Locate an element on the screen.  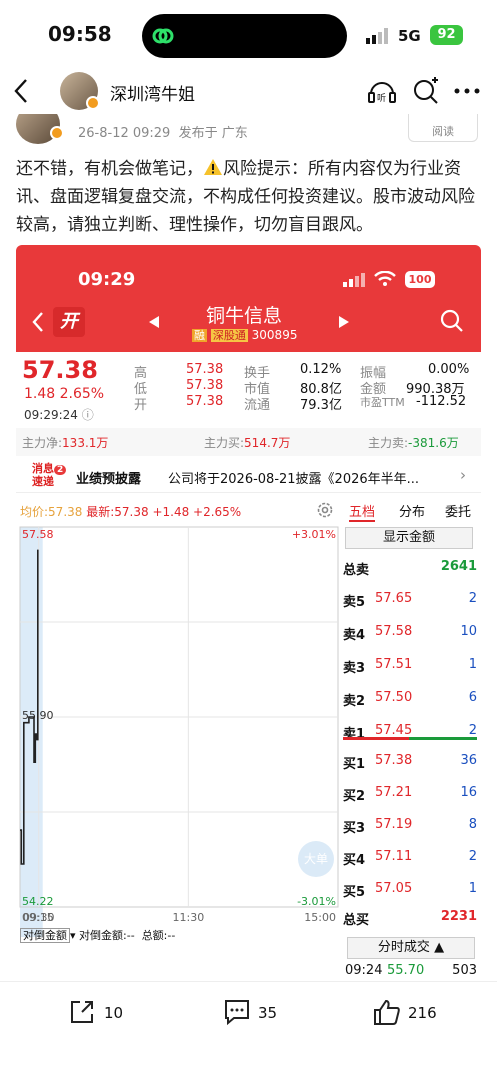
orderbook-tabs: 五档 分布 委托 is located at coordinates (411, 512).